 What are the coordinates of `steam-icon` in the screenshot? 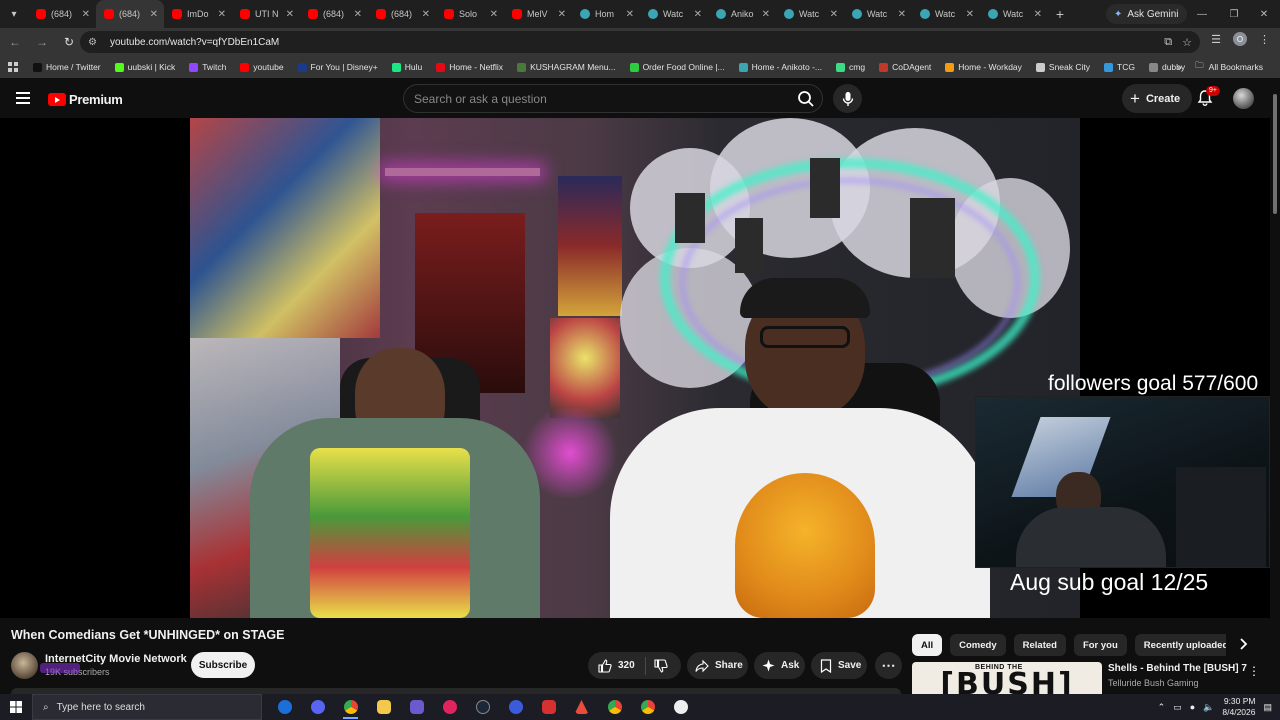 It's located at (482, 707).